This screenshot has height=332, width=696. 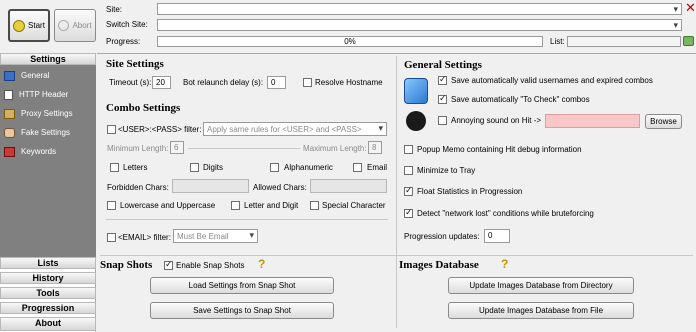 What do you see at coordinates (36, 94) in the screenshot?
I see `sidebar-item-http-header: HTTP Header` at bounding box center [36, 94].